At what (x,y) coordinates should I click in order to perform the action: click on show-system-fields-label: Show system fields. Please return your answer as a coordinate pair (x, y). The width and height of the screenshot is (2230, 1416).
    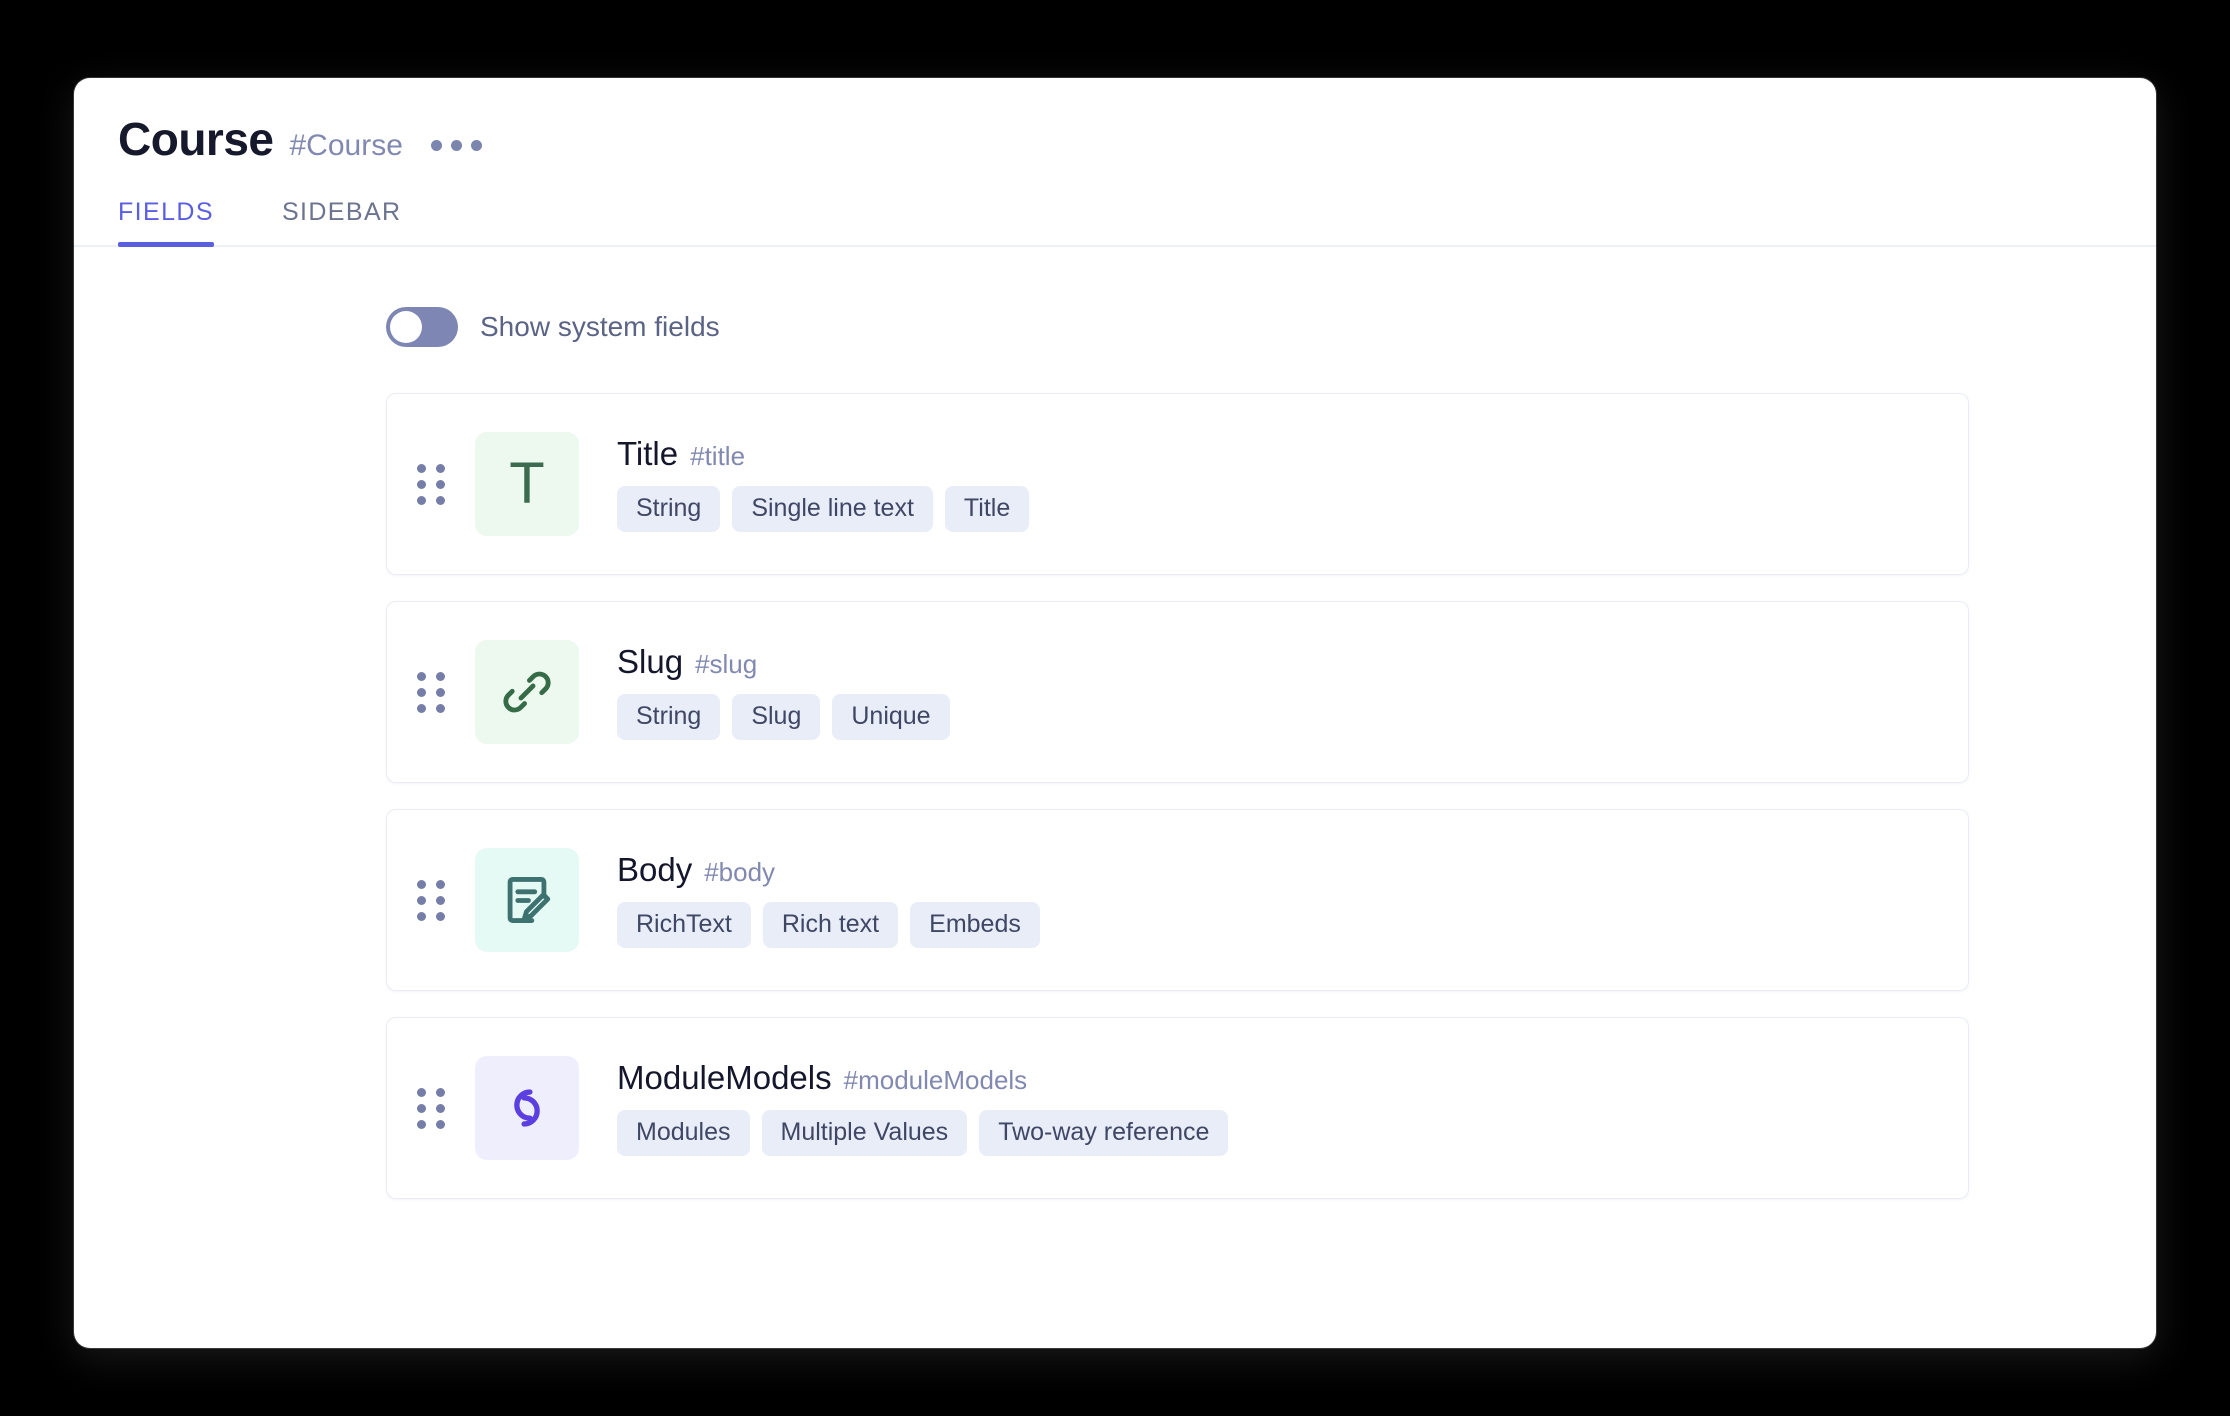
    Looking at the image, I should click on (600, 326).